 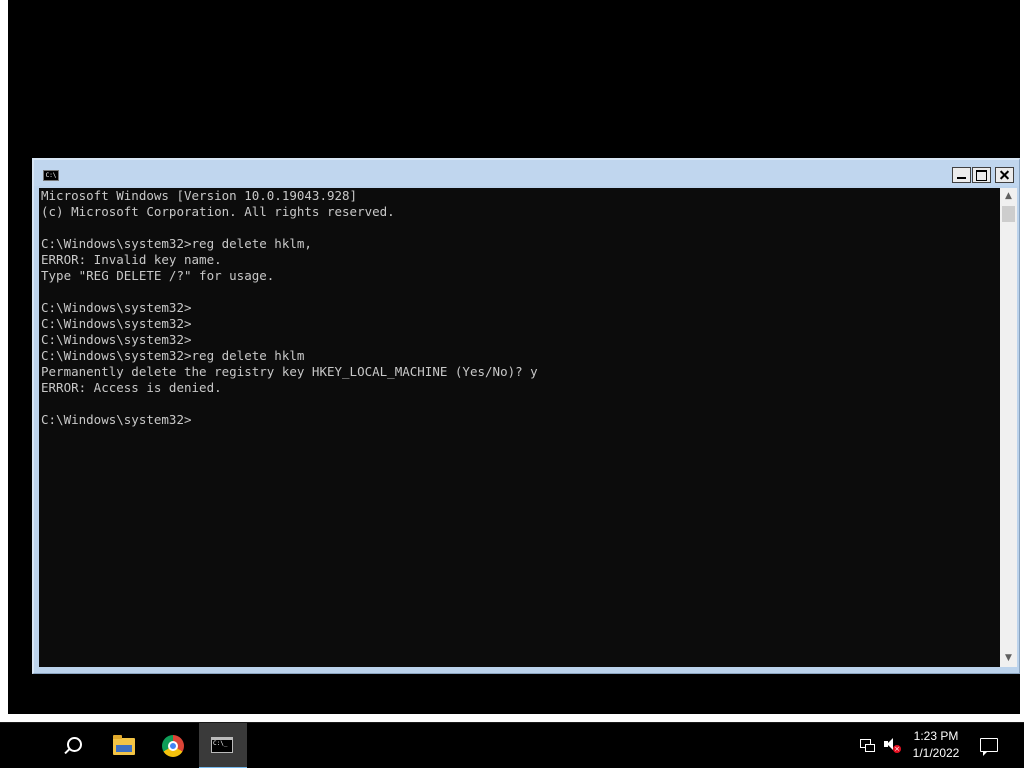 I want to click on notification-icon, so click(x=989, y=747).